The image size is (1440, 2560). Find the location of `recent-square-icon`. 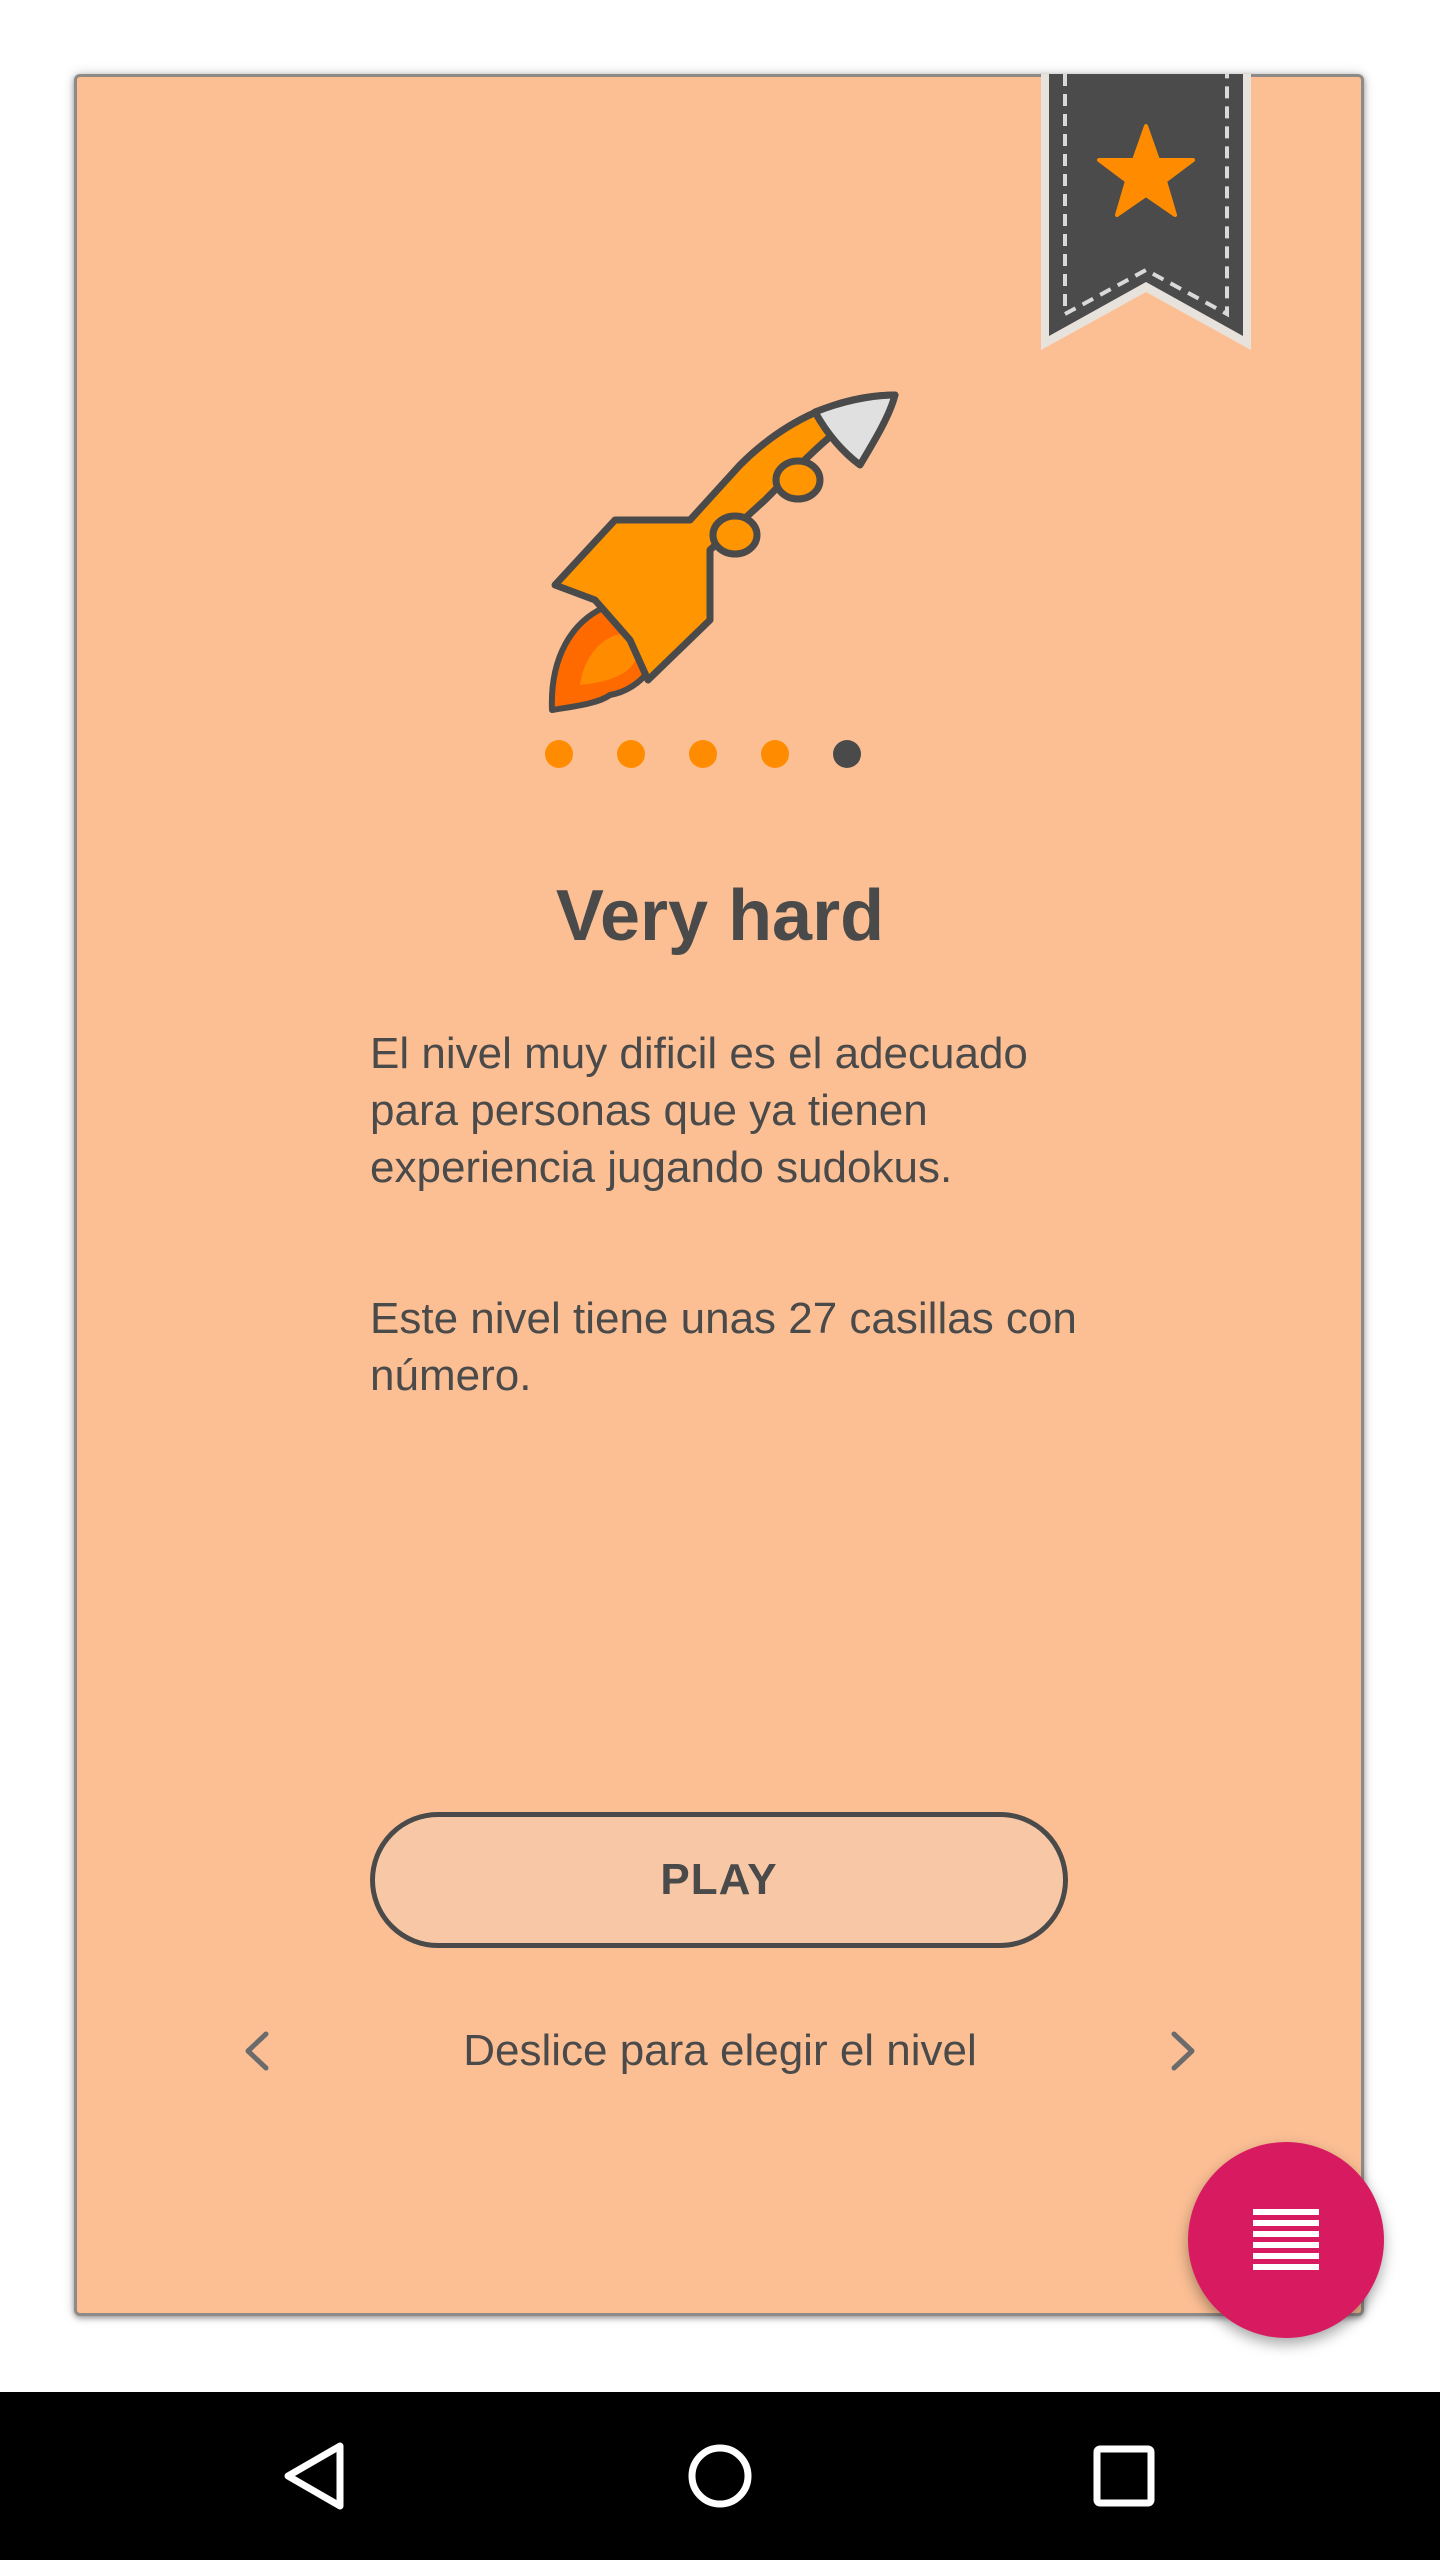

recent-square-icon is located at coordinates (1124, 2476).